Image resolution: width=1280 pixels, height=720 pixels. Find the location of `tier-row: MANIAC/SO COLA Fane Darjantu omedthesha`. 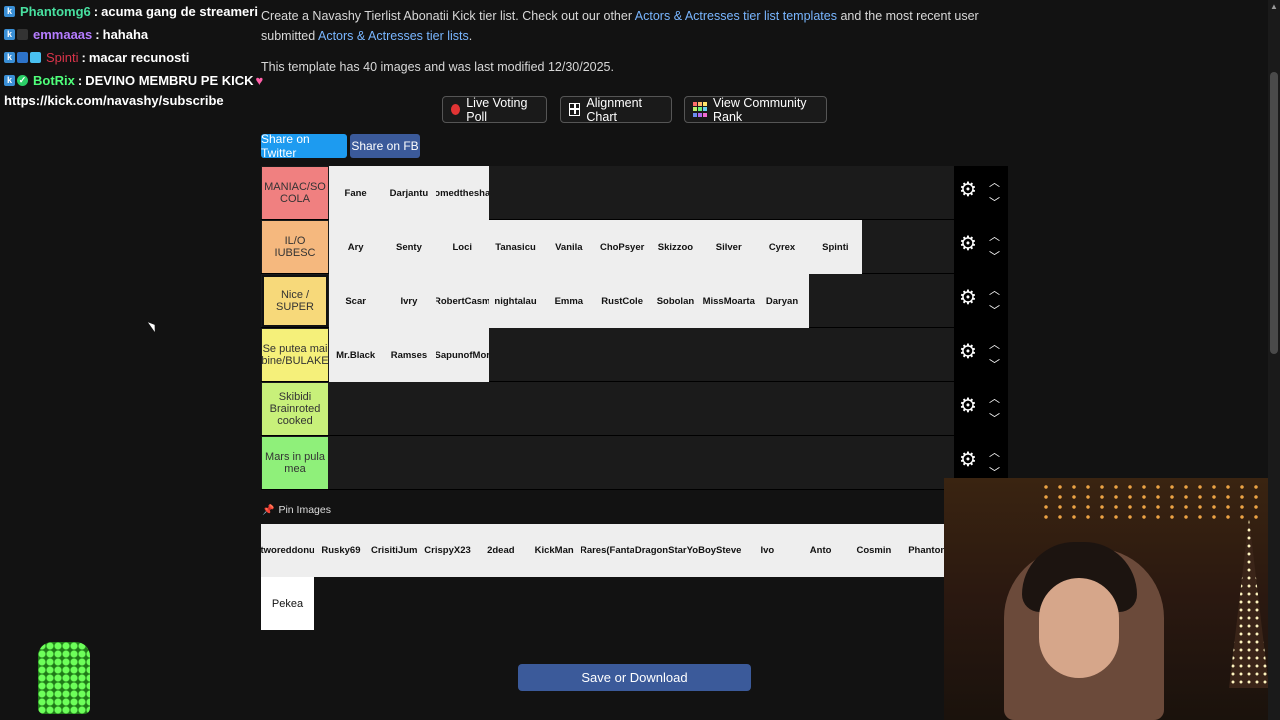

tier-row: MANIAC/SO COLA Fane Darjantu omedthesha is located at coordinates (607, 193).